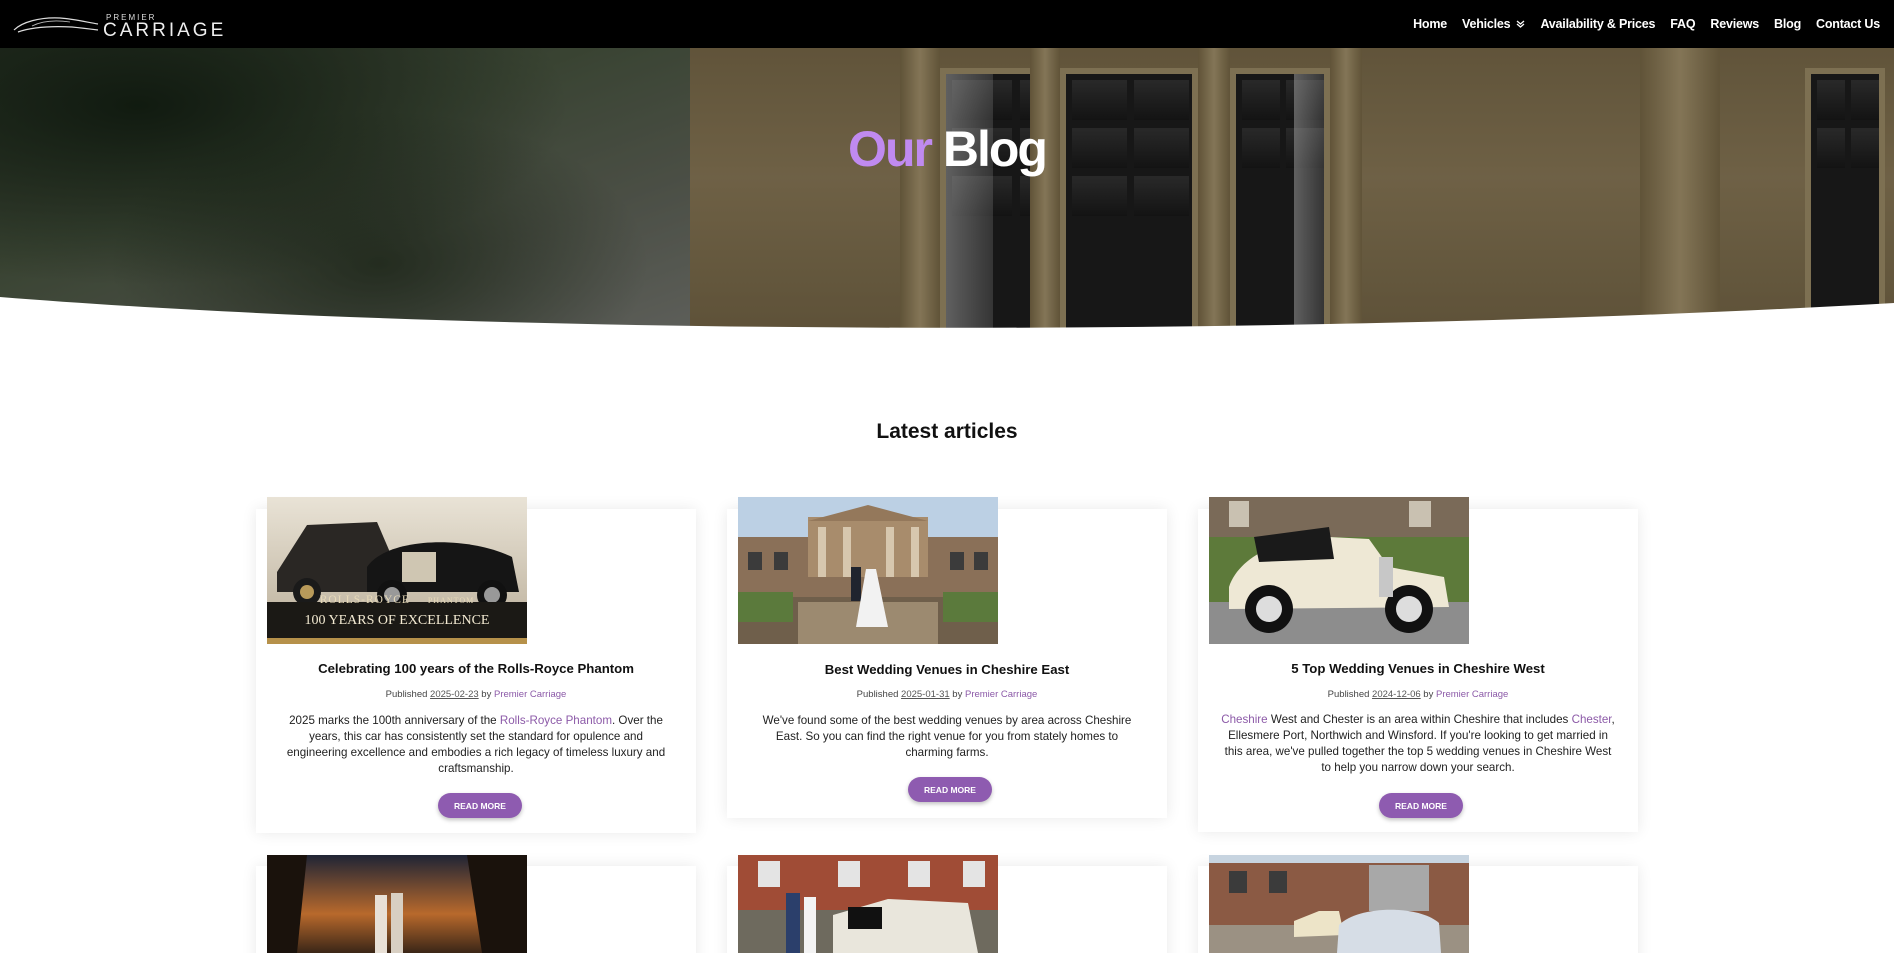  Describe the element at coordinates (947, 431) in the screenshot. I see `section-title: Latest articles` at that location.